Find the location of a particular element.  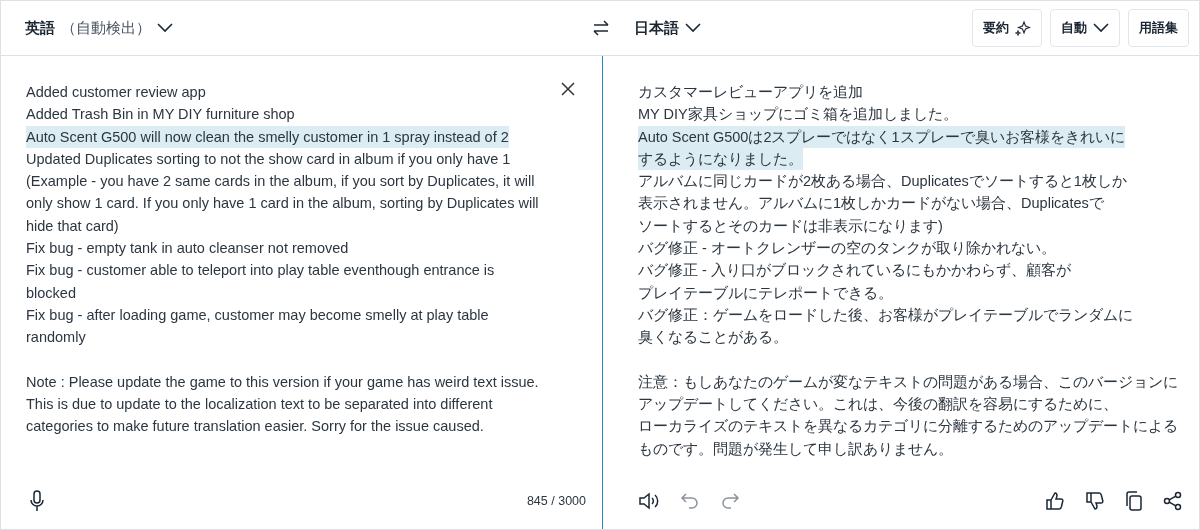

translation-text-line: バグ修正 - 入り口がブロックされているにもかかわらず、顧客が is located at coordinates (854, 271).